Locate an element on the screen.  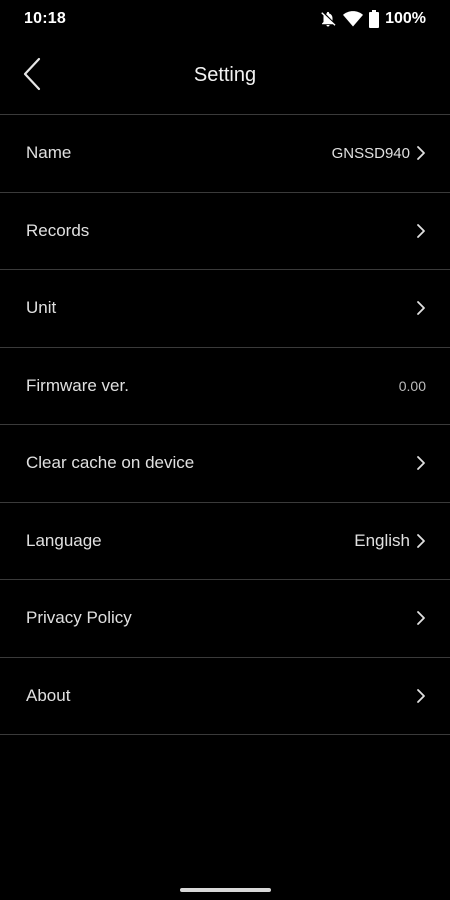
setting-value: GNSSD940 is located at coordinates (370, 153).